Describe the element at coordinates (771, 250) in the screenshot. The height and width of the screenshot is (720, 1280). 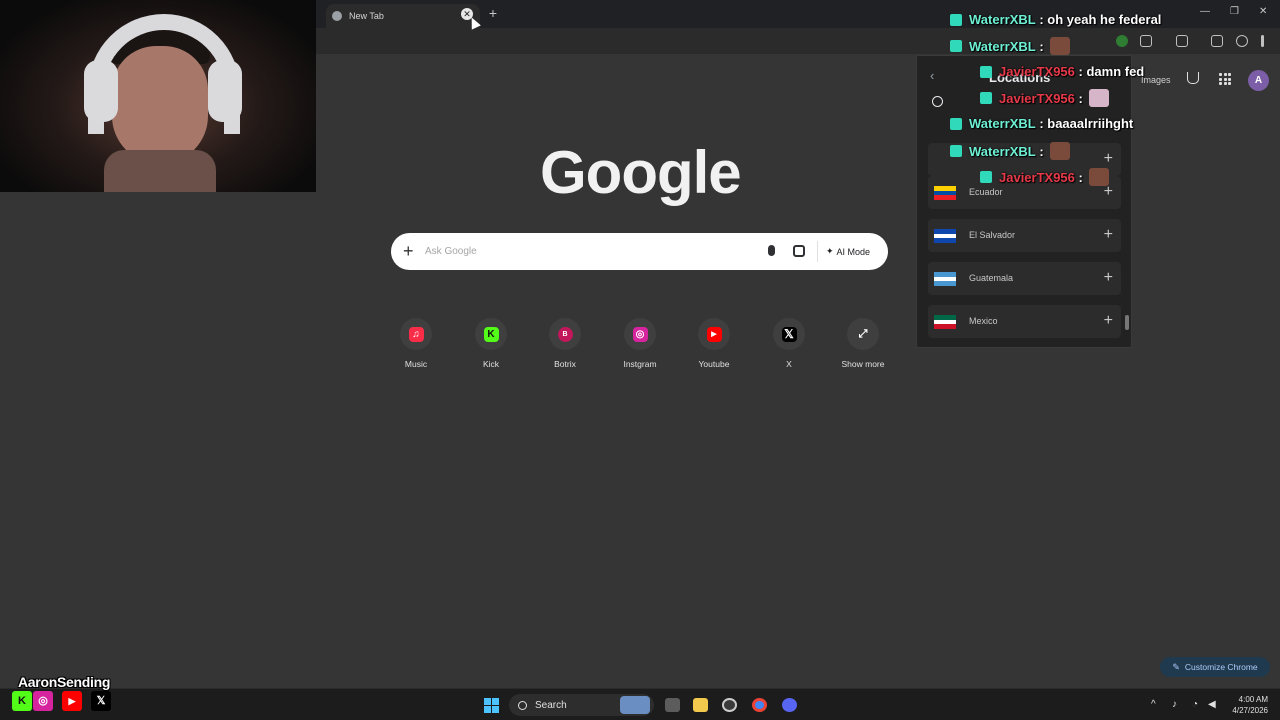
I see `microphone-icon` at that location.